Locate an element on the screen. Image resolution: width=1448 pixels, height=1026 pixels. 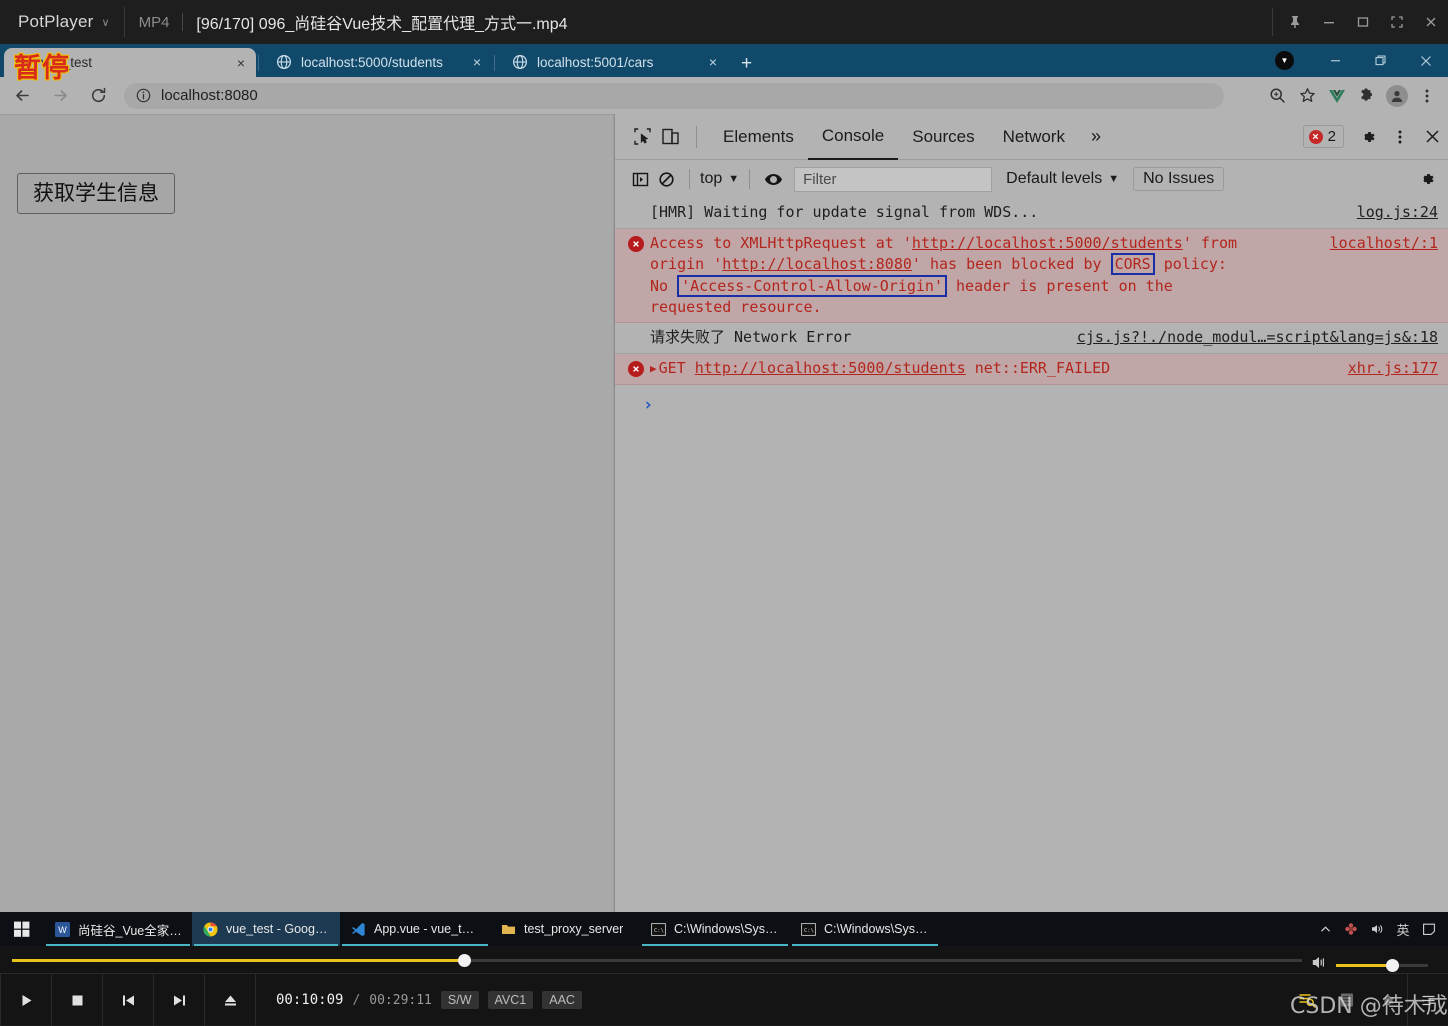
clear-console-icon is located at coordinates (666, 179).